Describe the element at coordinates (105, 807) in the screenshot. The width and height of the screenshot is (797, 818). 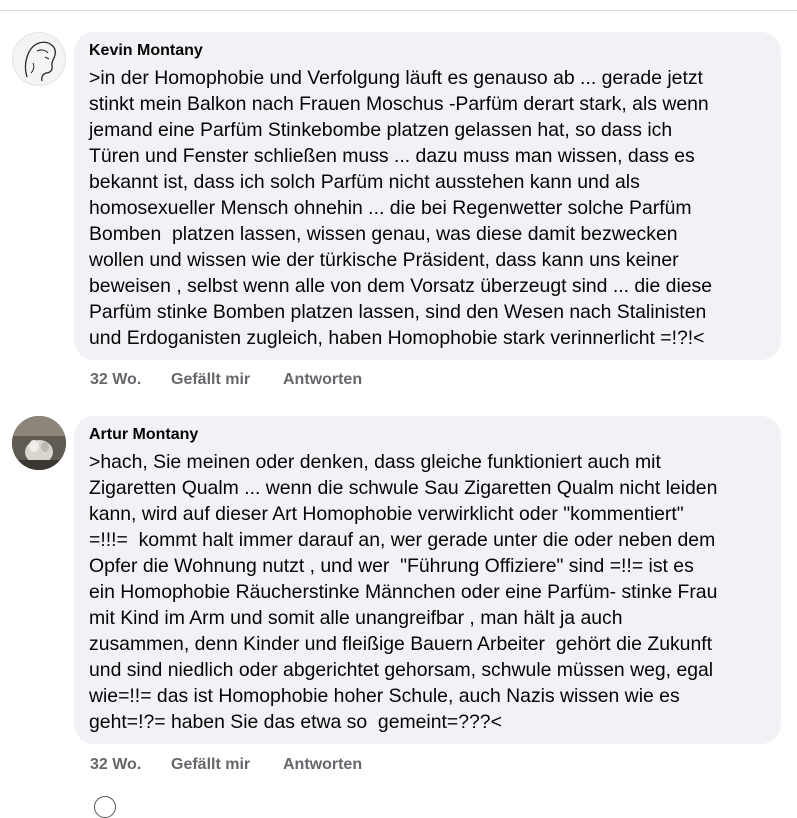
I see `next-avatar-icon` at that location.